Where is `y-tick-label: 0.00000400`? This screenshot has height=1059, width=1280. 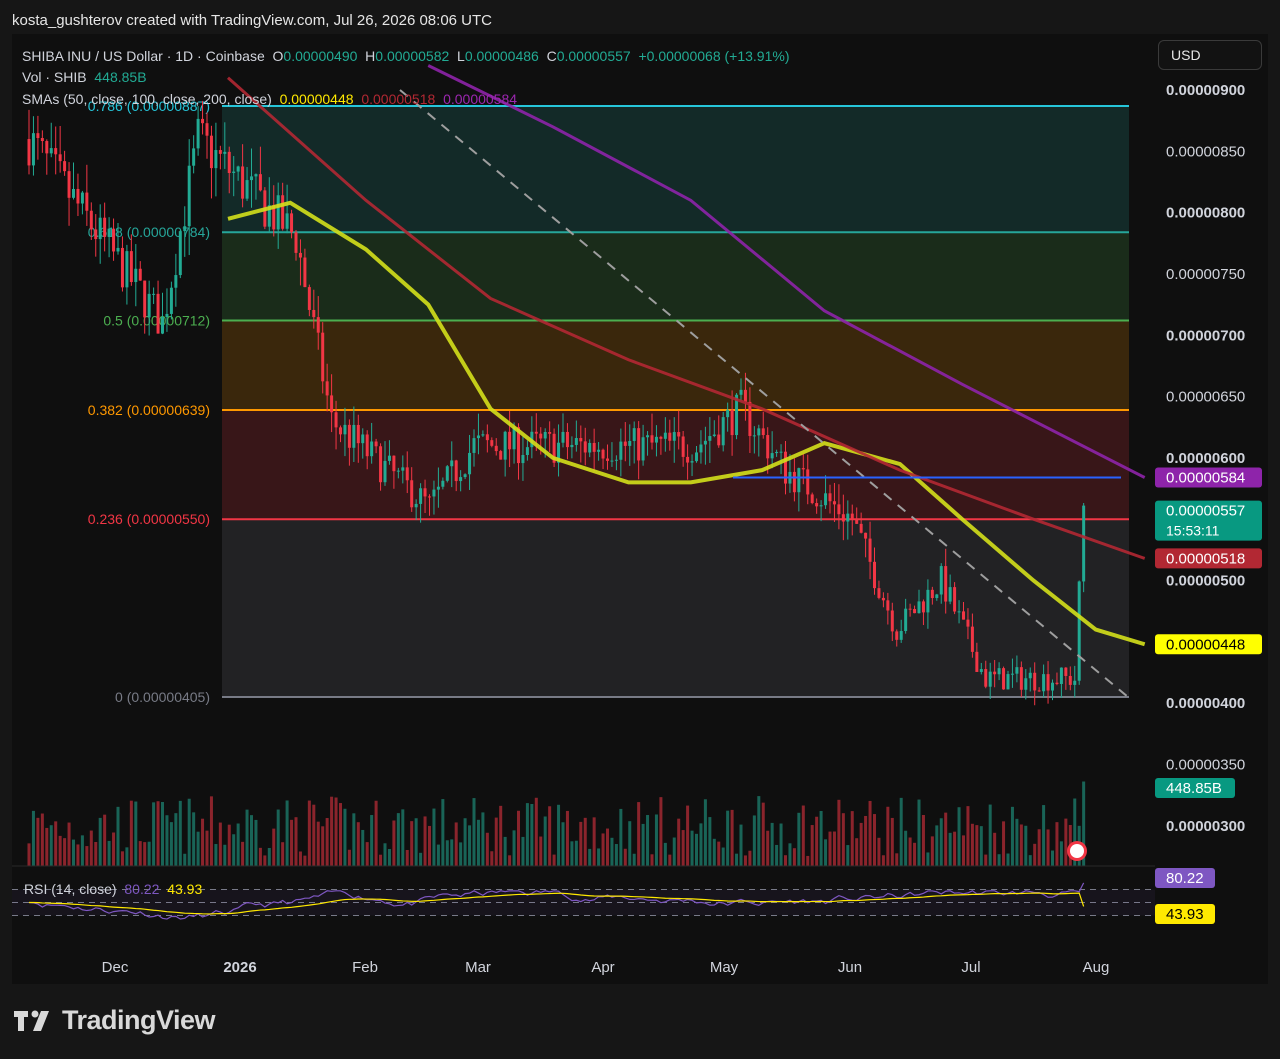
y-tick-label: 0.00000400 is located at coordinates (1205, 703).